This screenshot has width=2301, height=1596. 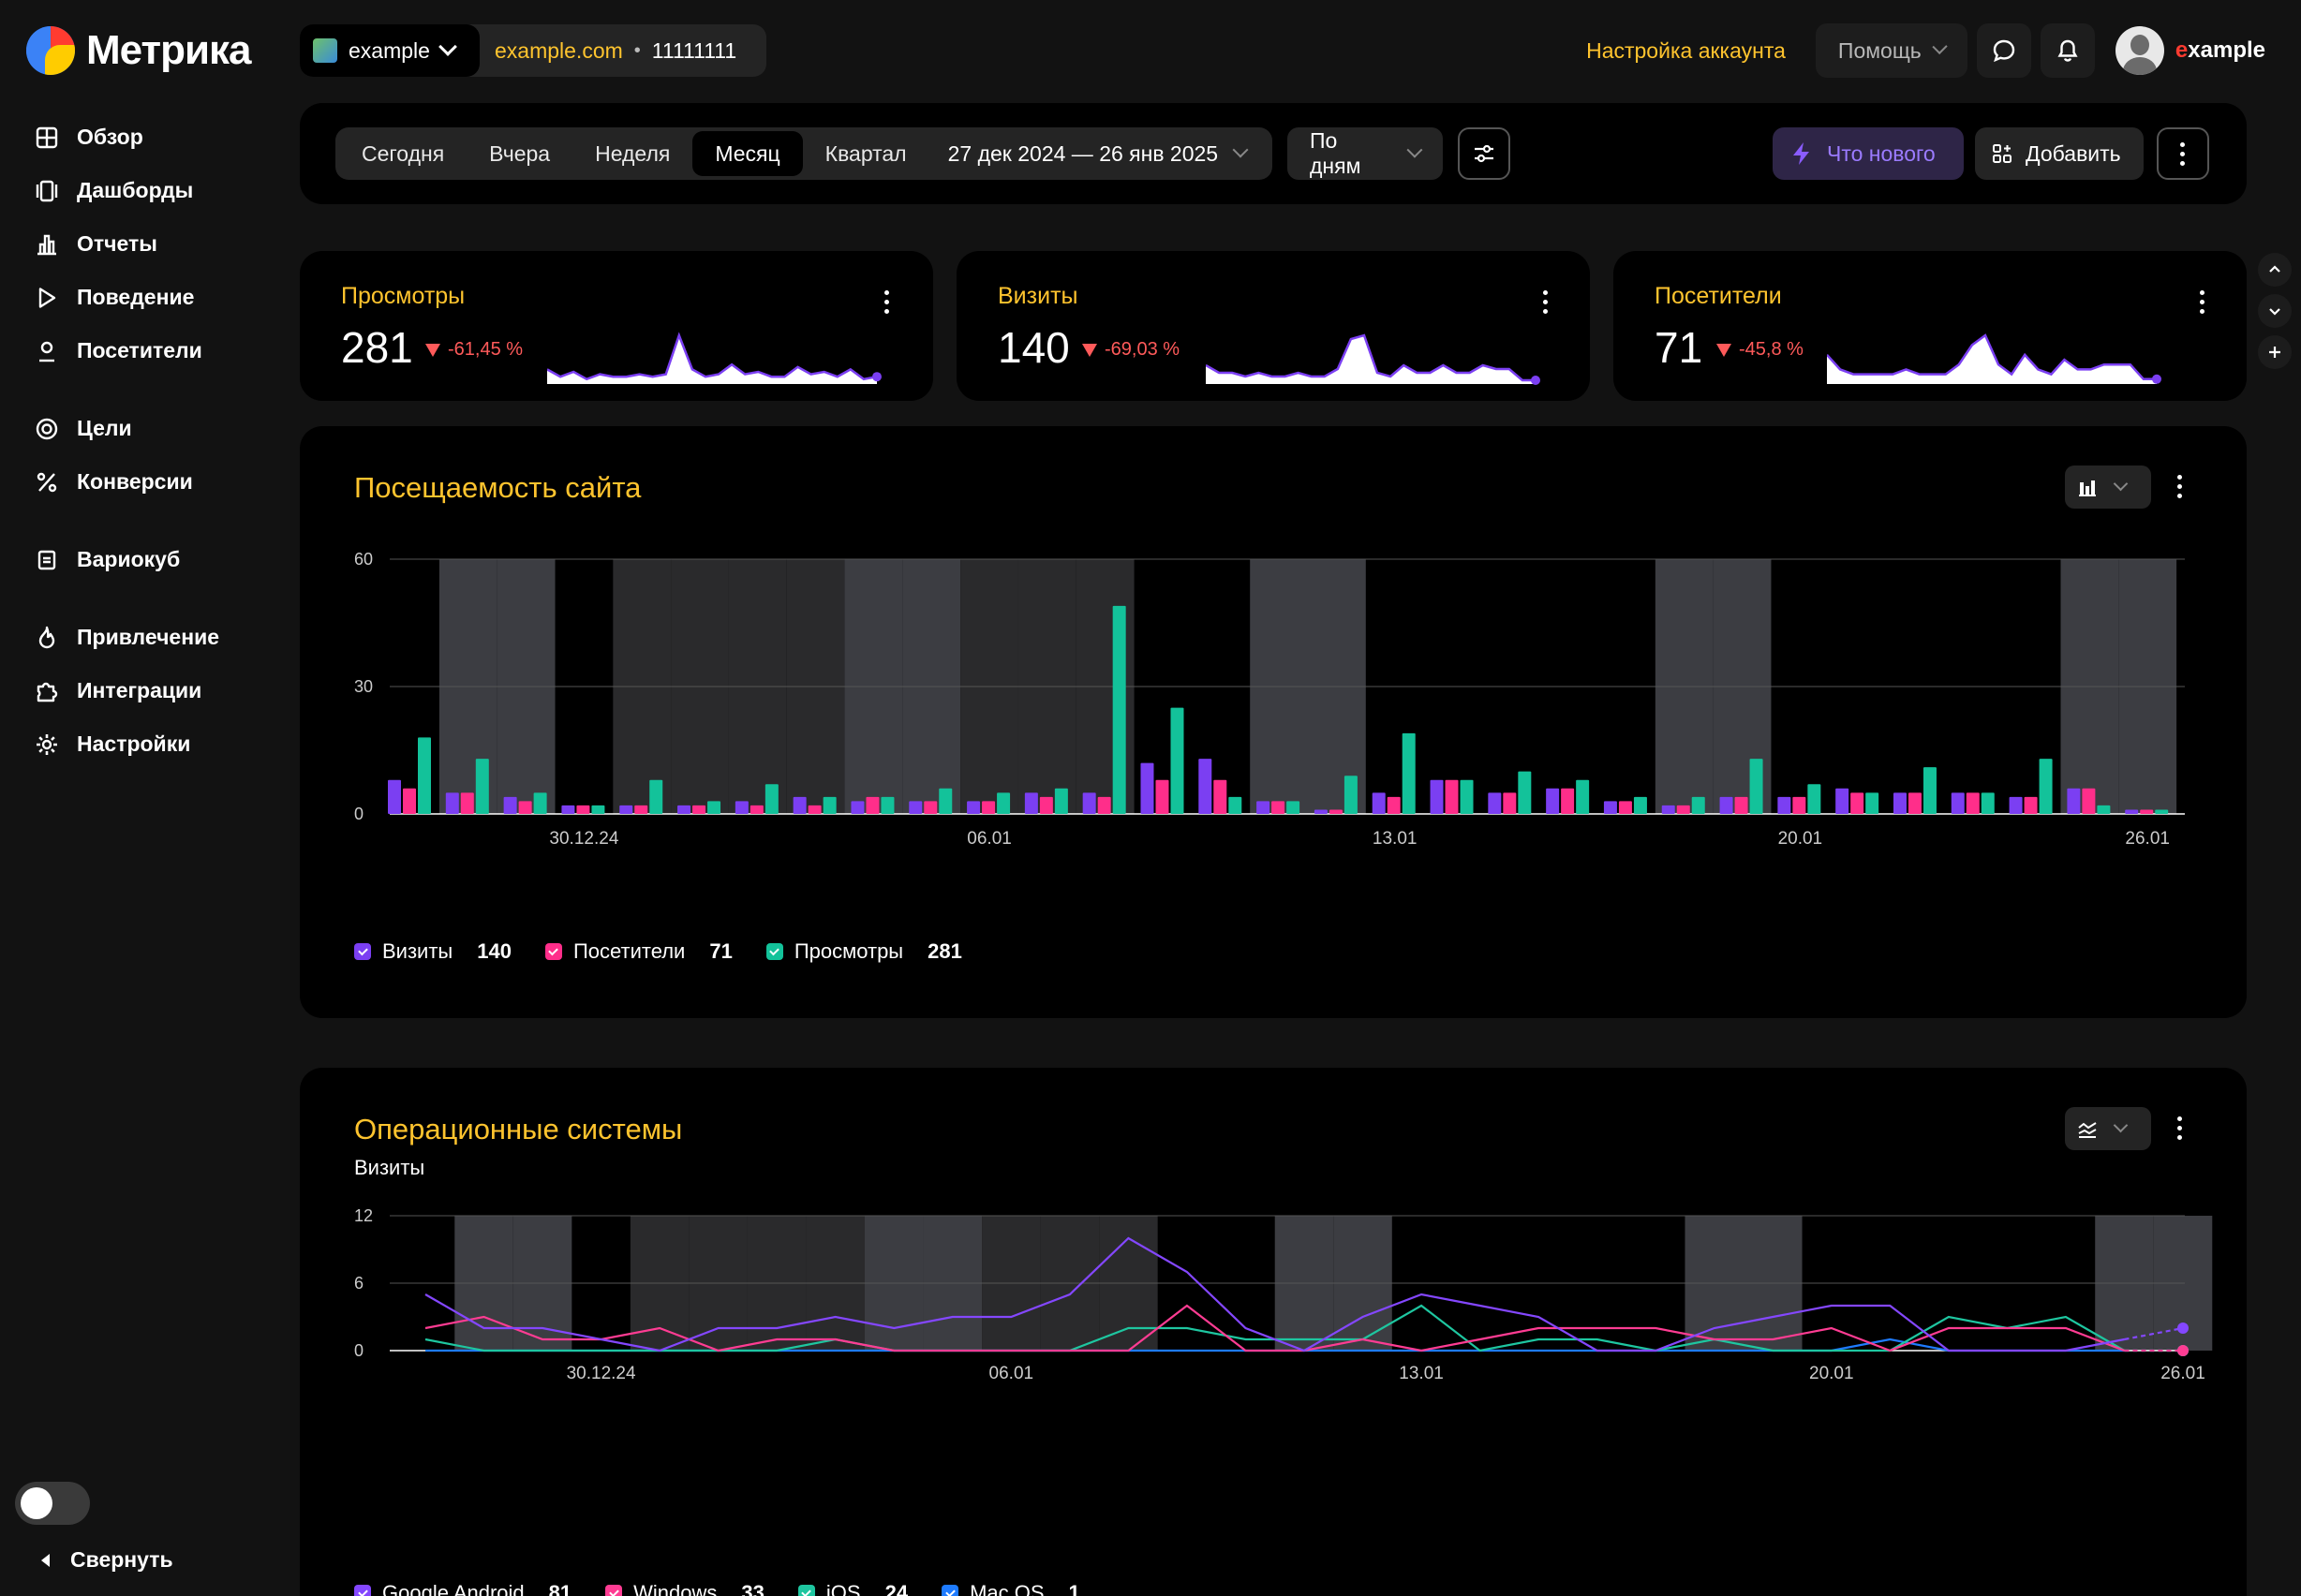 What do you see at coordinates (156, 744) in the screenshot?
I see `sidebar-item-settings: Настройки` at bounding box center [156, 744].